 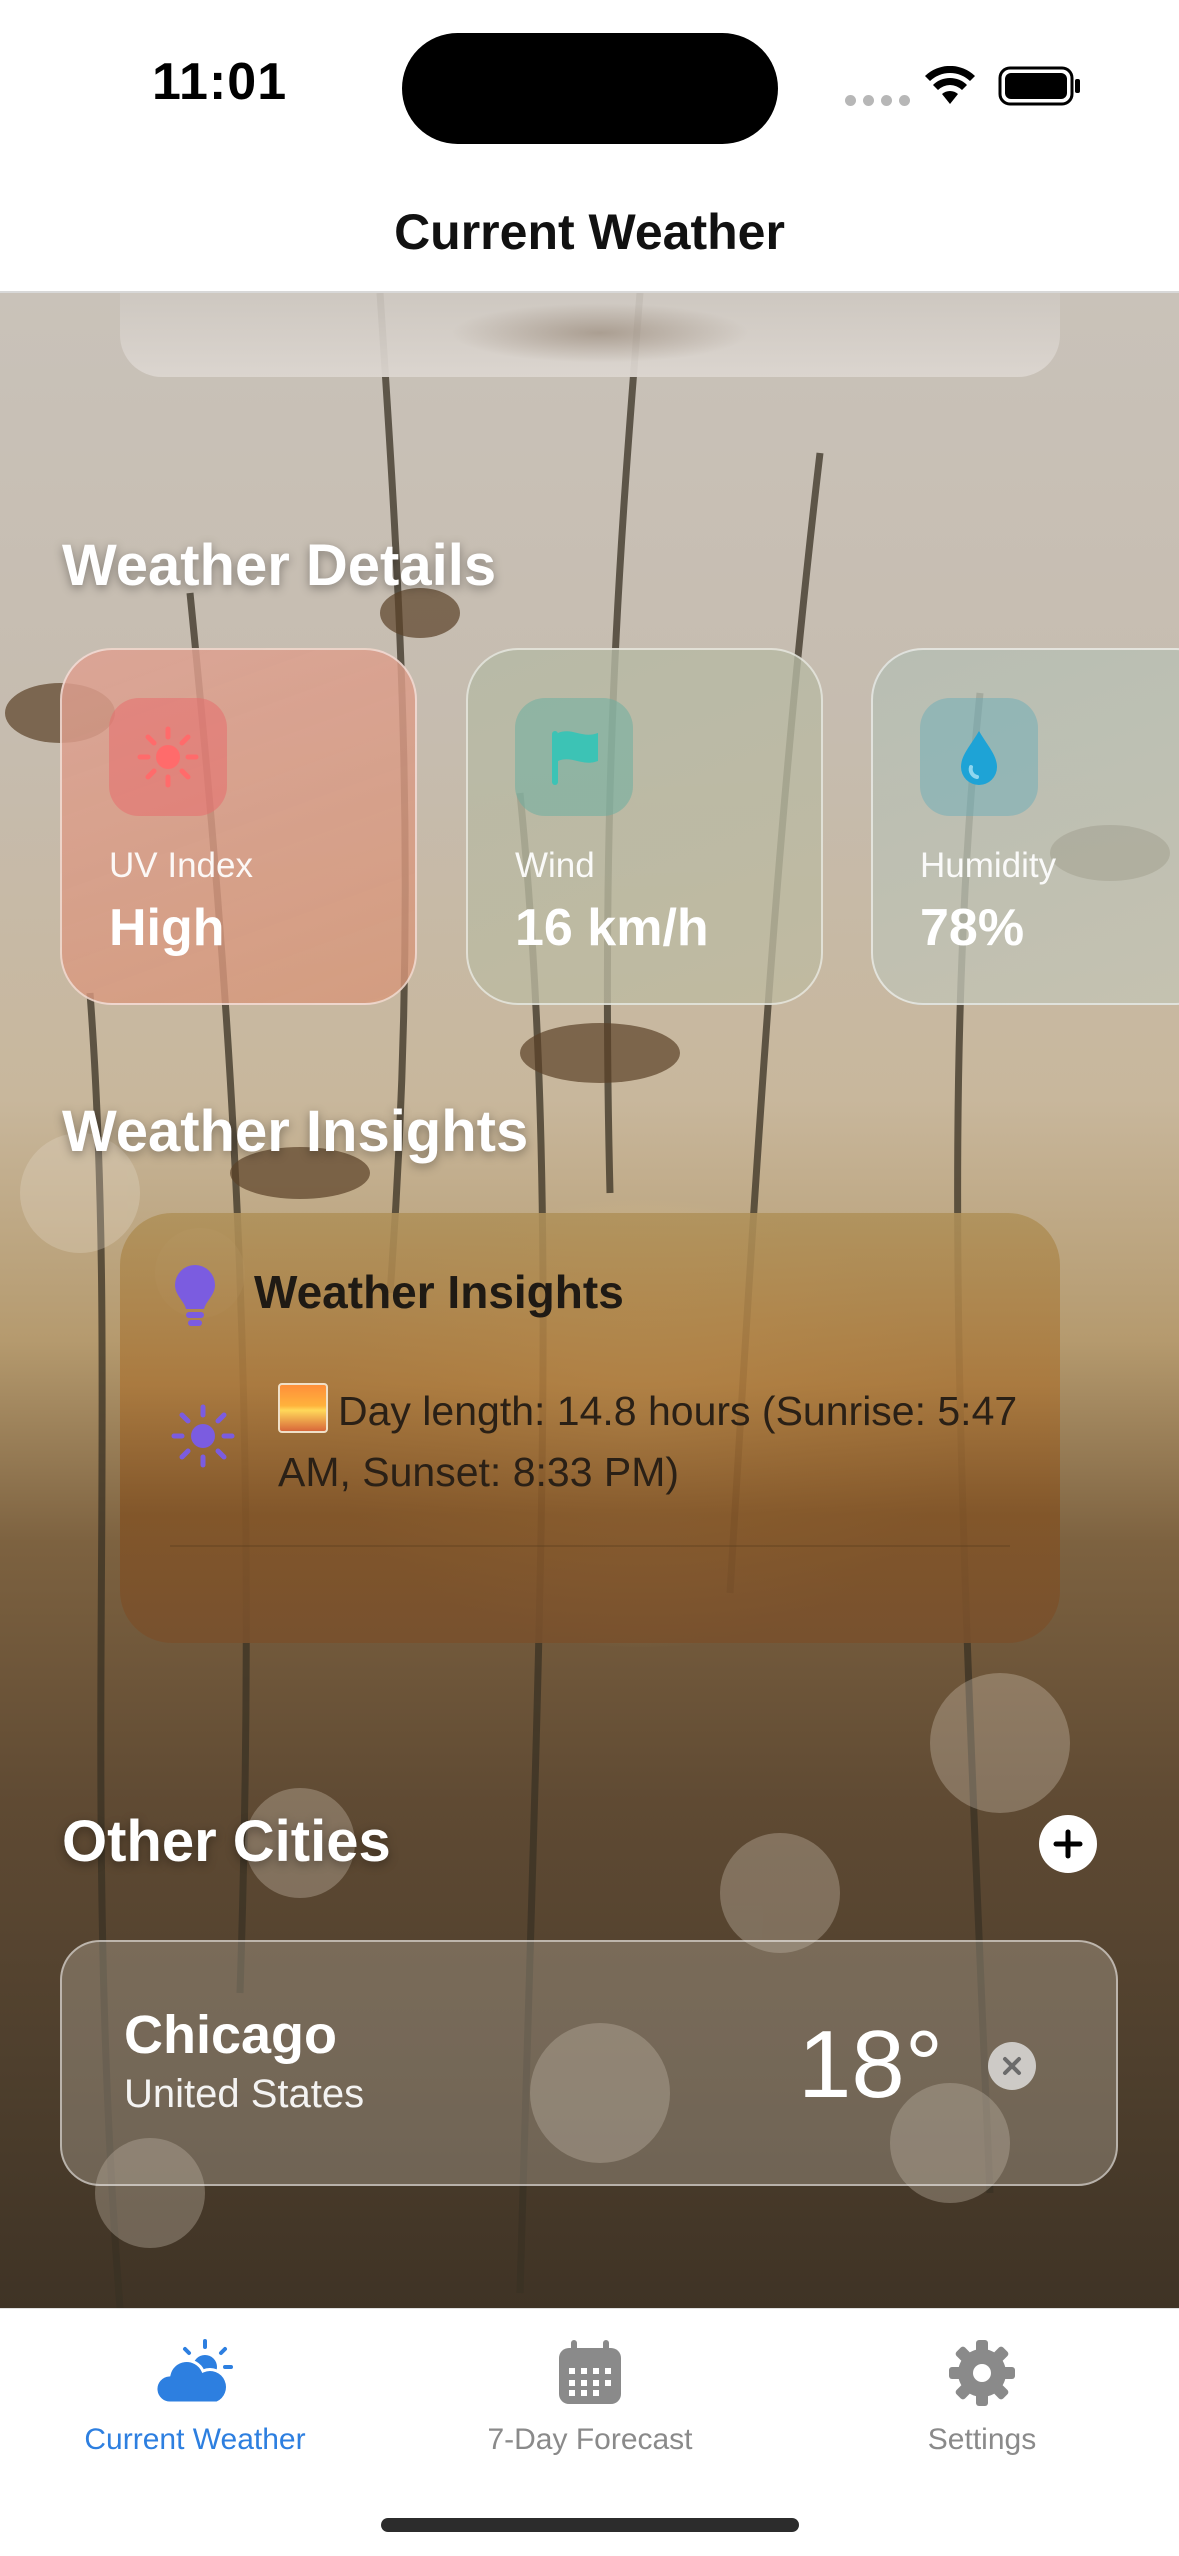 What do you see at coordinates (279, 565) in the screenshot?
I see `weather-details-title: Weather Details` at bounding box center [279, 565].